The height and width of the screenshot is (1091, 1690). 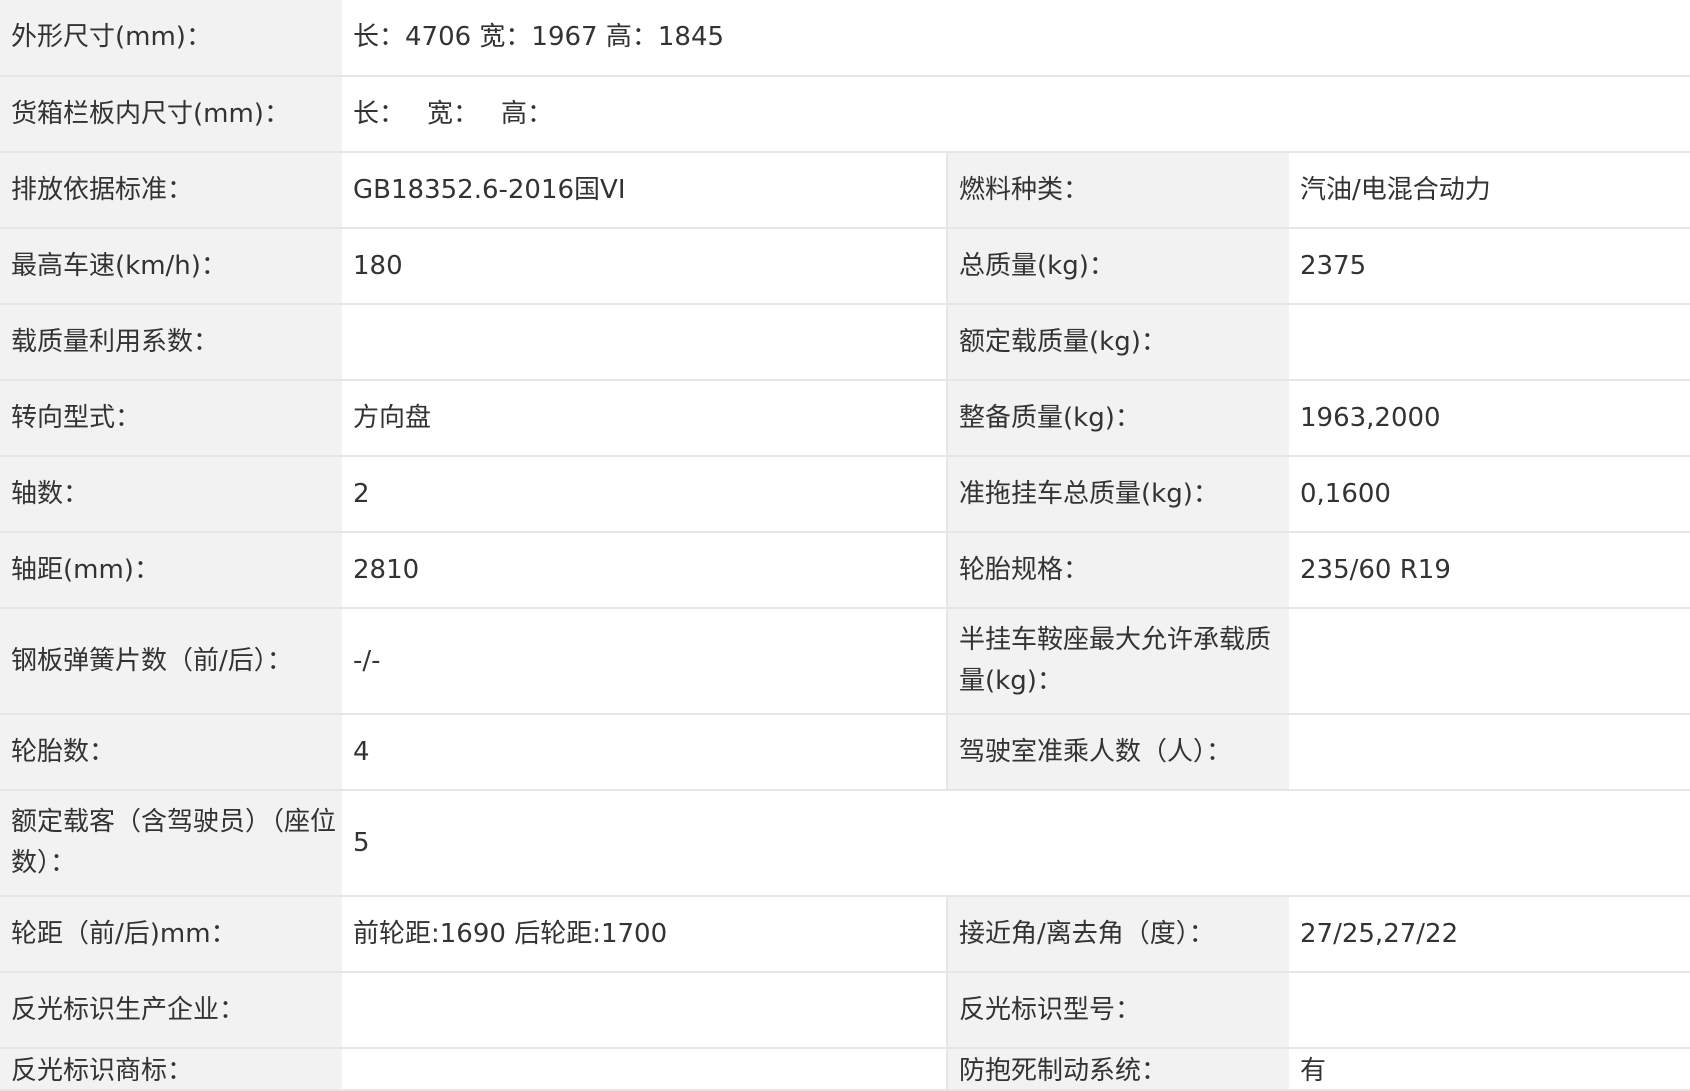 I want to click on spec-row: 载质量利用系数： 额定载质量(kg)：, so click(x=845, y=342).